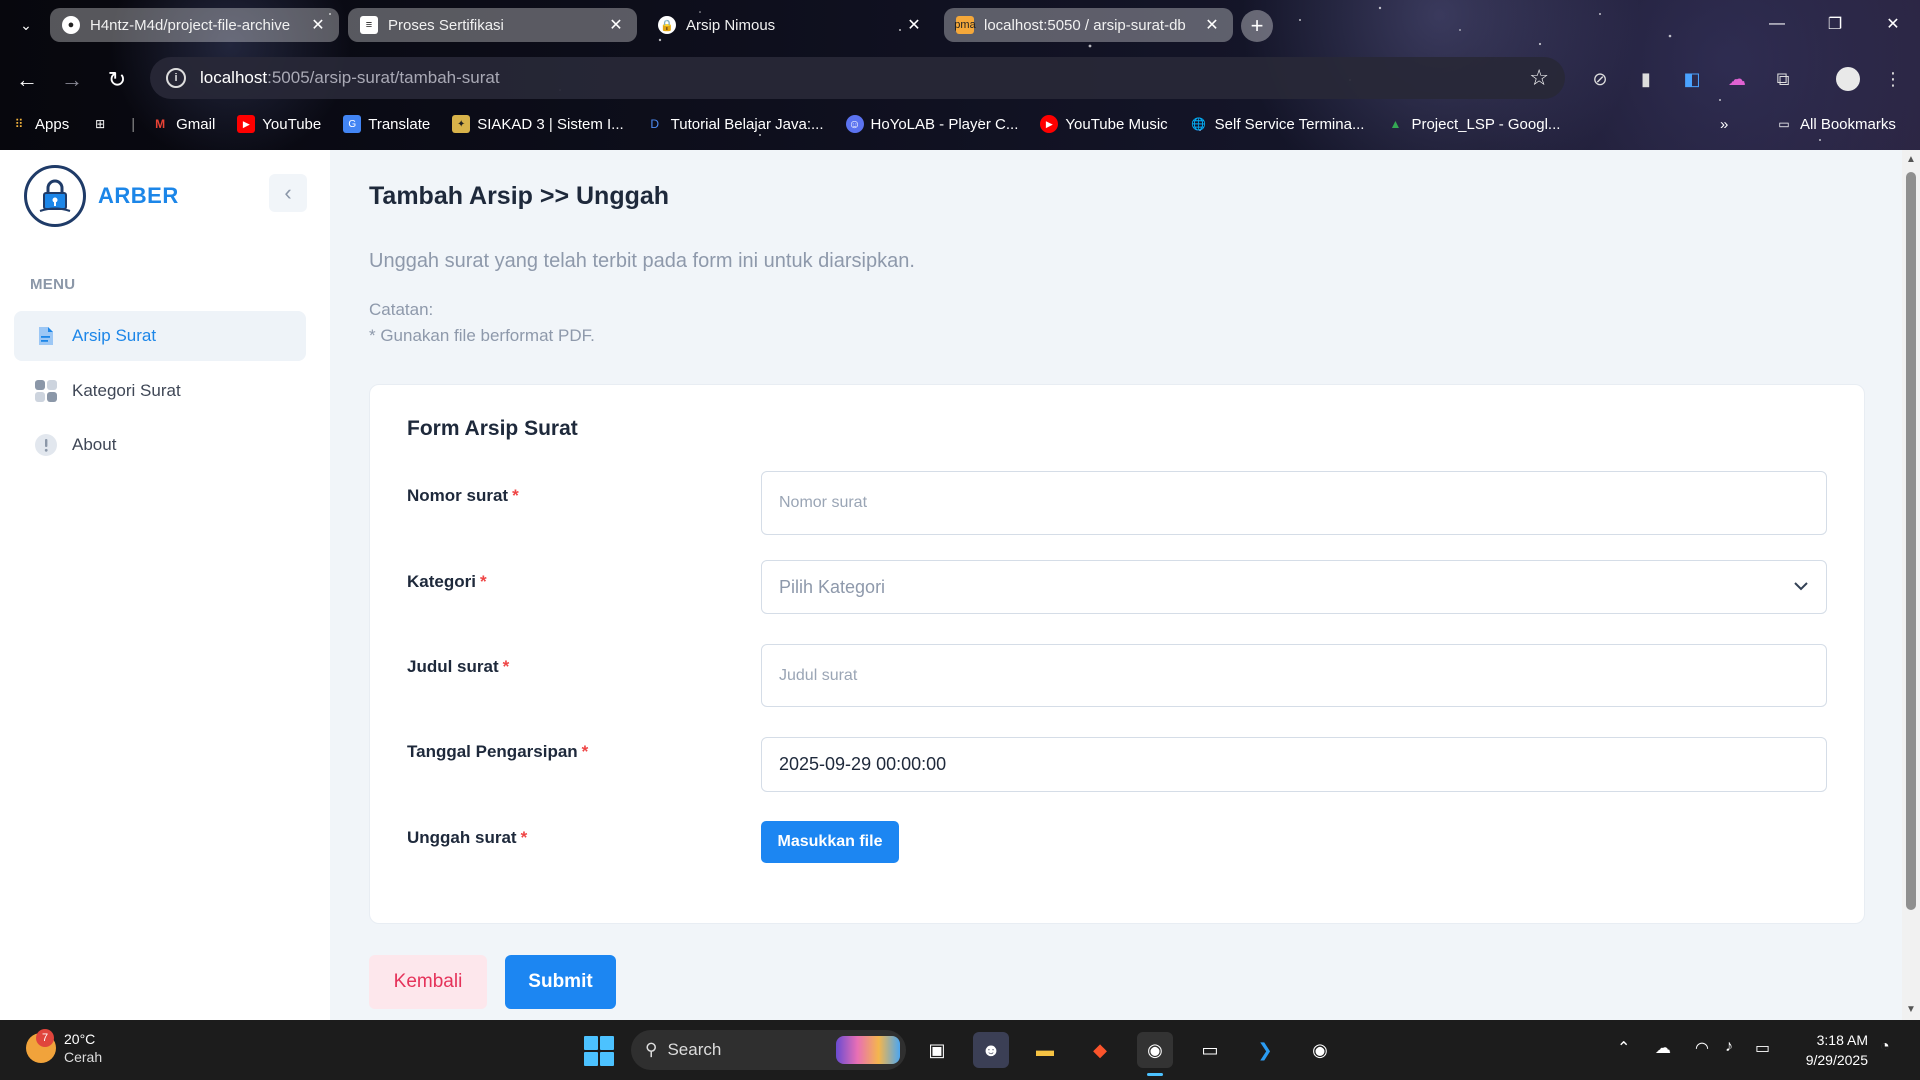  What do you see at coordinates (937, 1050) in the screenshot?
I see `task-view-icon: ▣` at bounding box center [937, 1050].